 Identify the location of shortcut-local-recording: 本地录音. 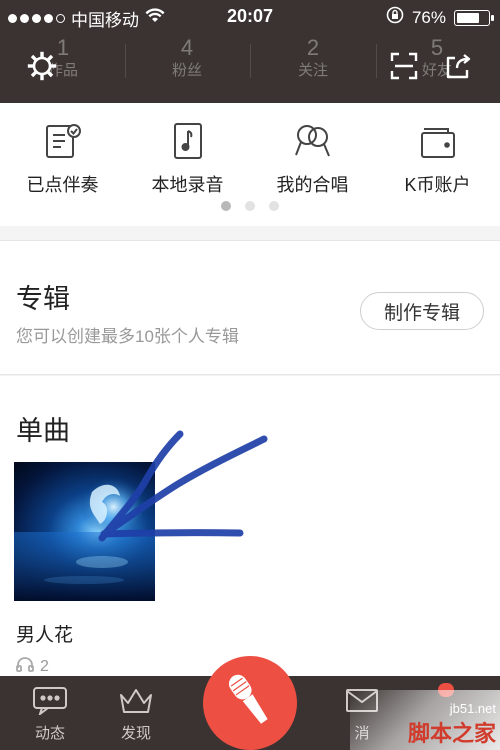
(187, 159).